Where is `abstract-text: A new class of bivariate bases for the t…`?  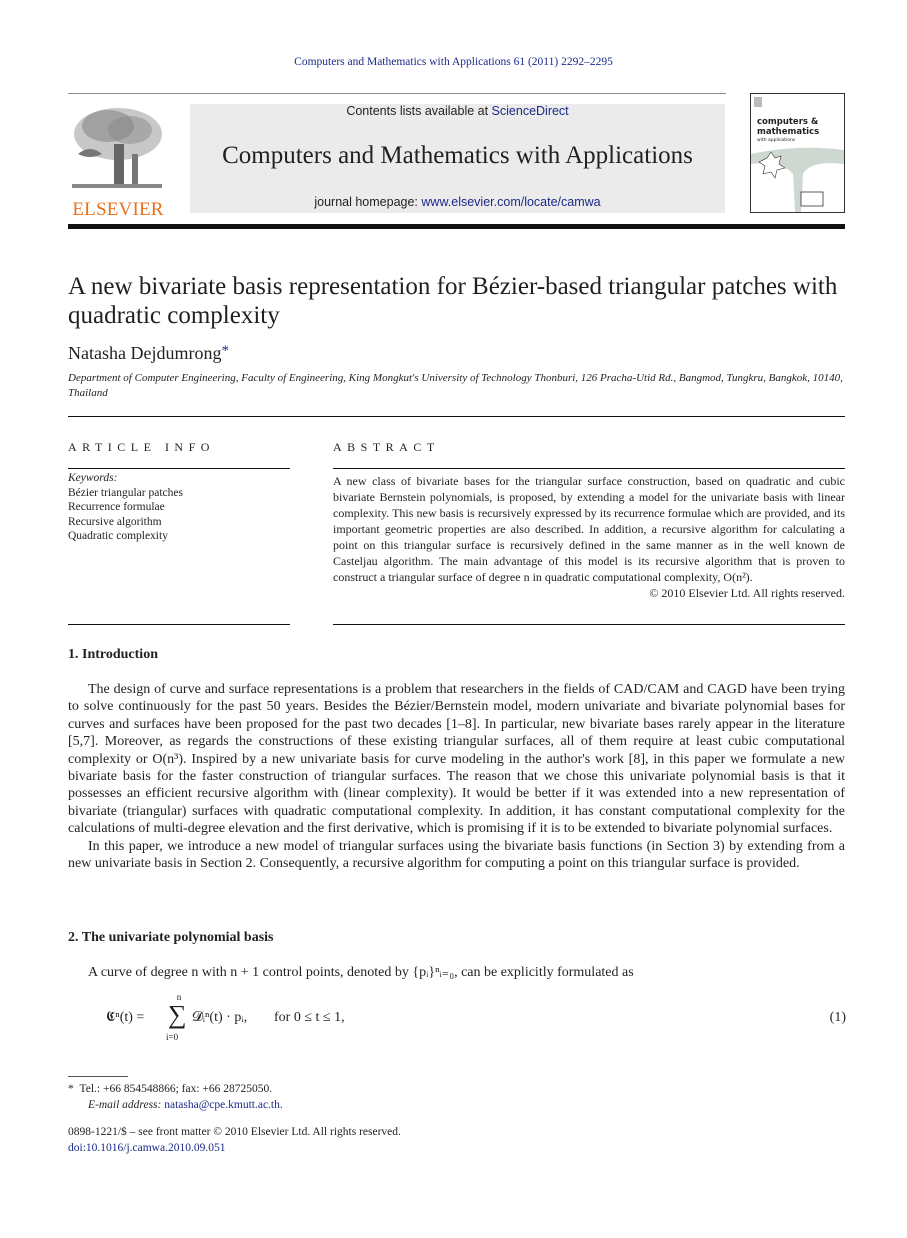
abstract-text: A new class of bivariate bases for the t… is located at coordinates (589, 529).